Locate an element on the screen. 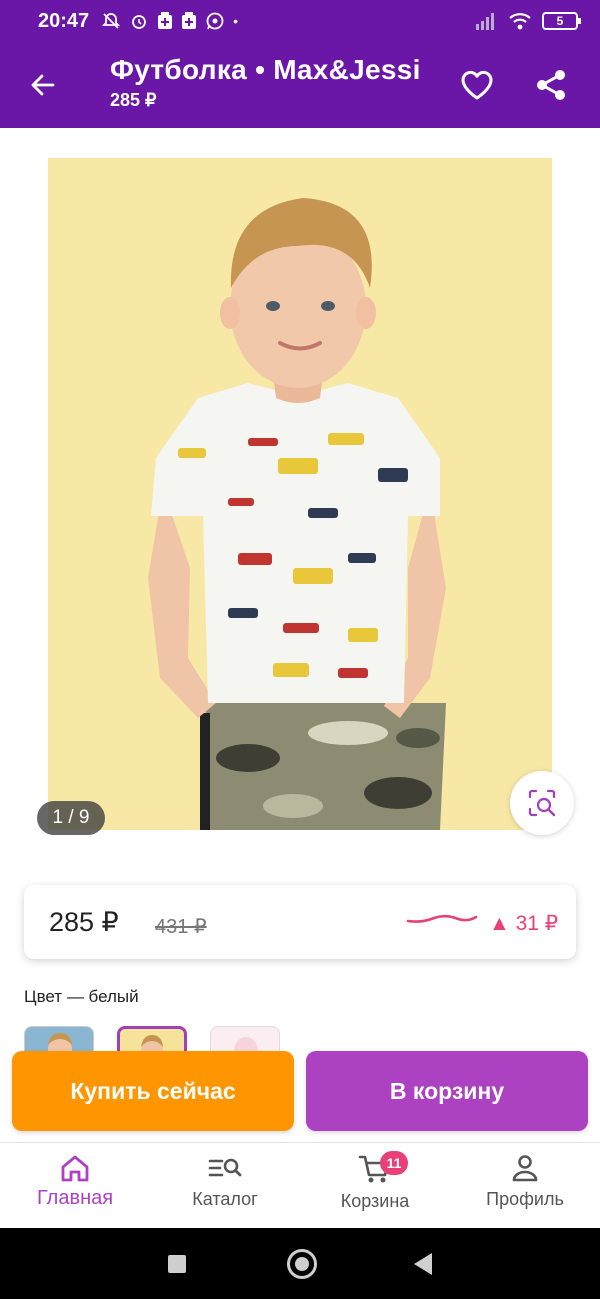 The image size is (600, 1299). home-system-button is located at coordinates (302, 1264).